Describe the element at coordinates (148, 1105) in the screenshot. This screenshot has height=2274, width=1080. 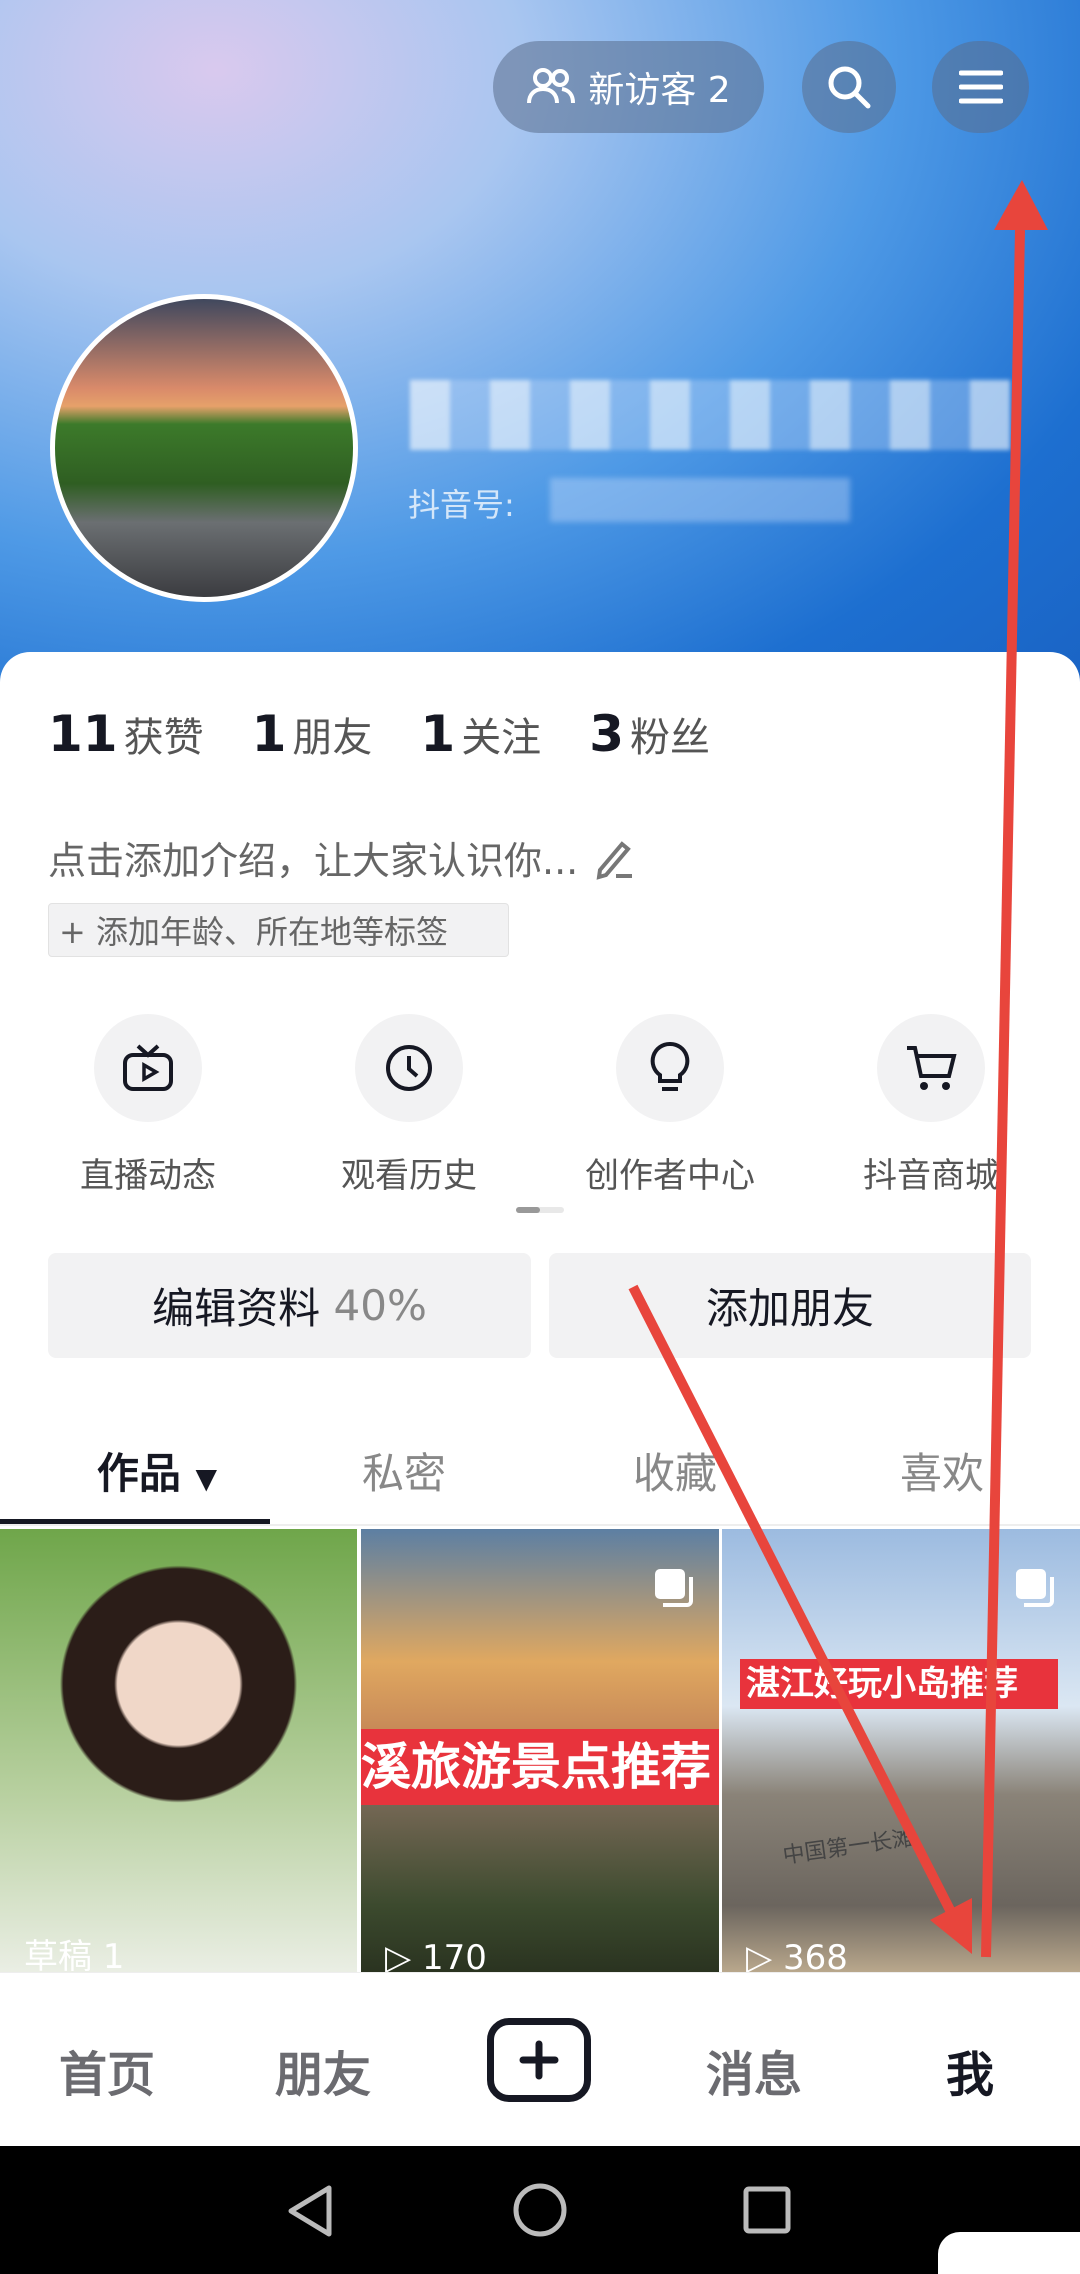
I see `shortcut-live-updates: 直播动态` at that location.